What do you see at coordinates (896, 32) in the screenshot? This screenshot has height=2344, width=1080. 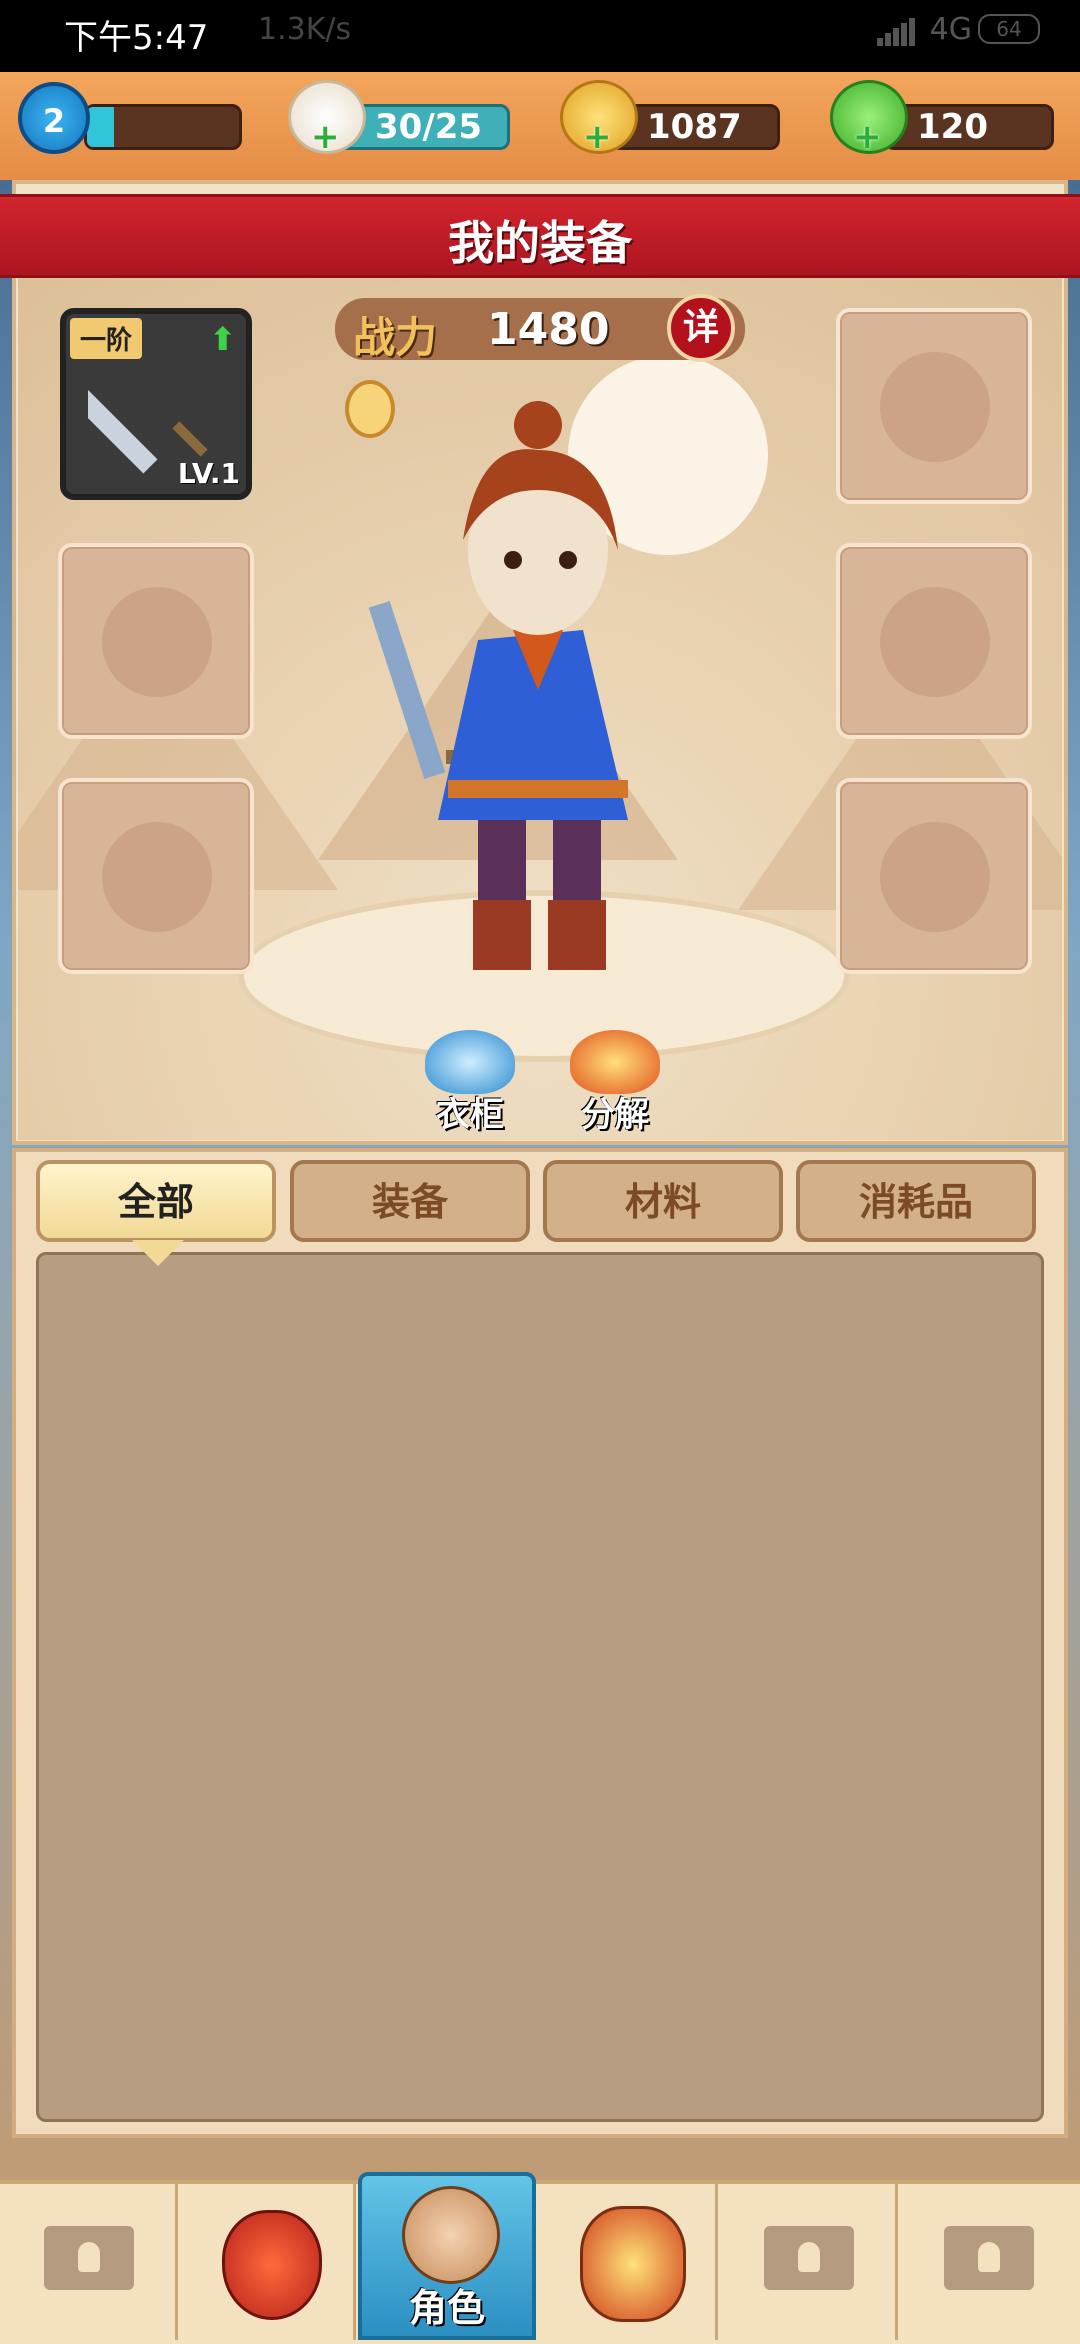 I see `signal-icon` at bounding box center [896, 32].